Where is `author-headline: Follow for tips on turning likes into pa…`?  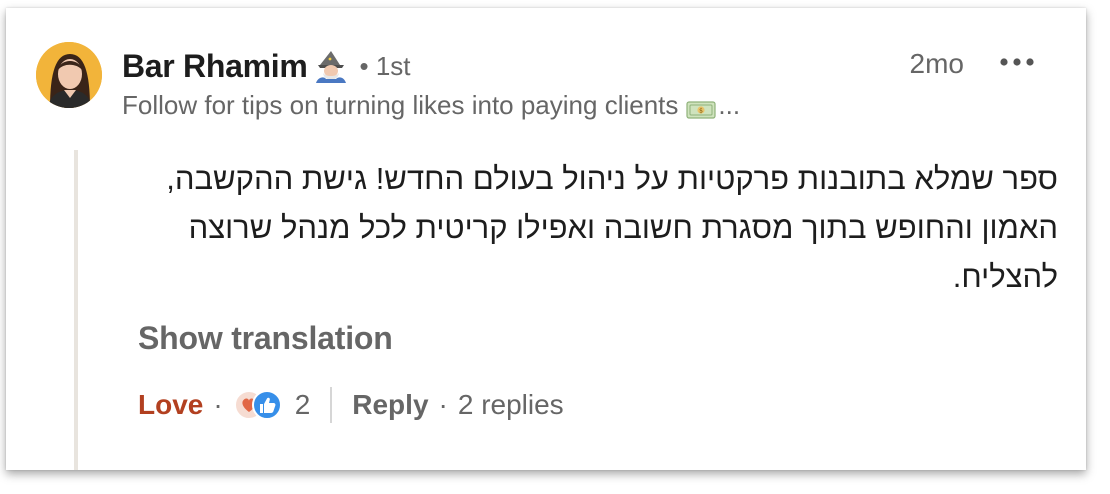 author-headline: Follow for tips on turning likes into pa… is located at coordinates (431, 105).